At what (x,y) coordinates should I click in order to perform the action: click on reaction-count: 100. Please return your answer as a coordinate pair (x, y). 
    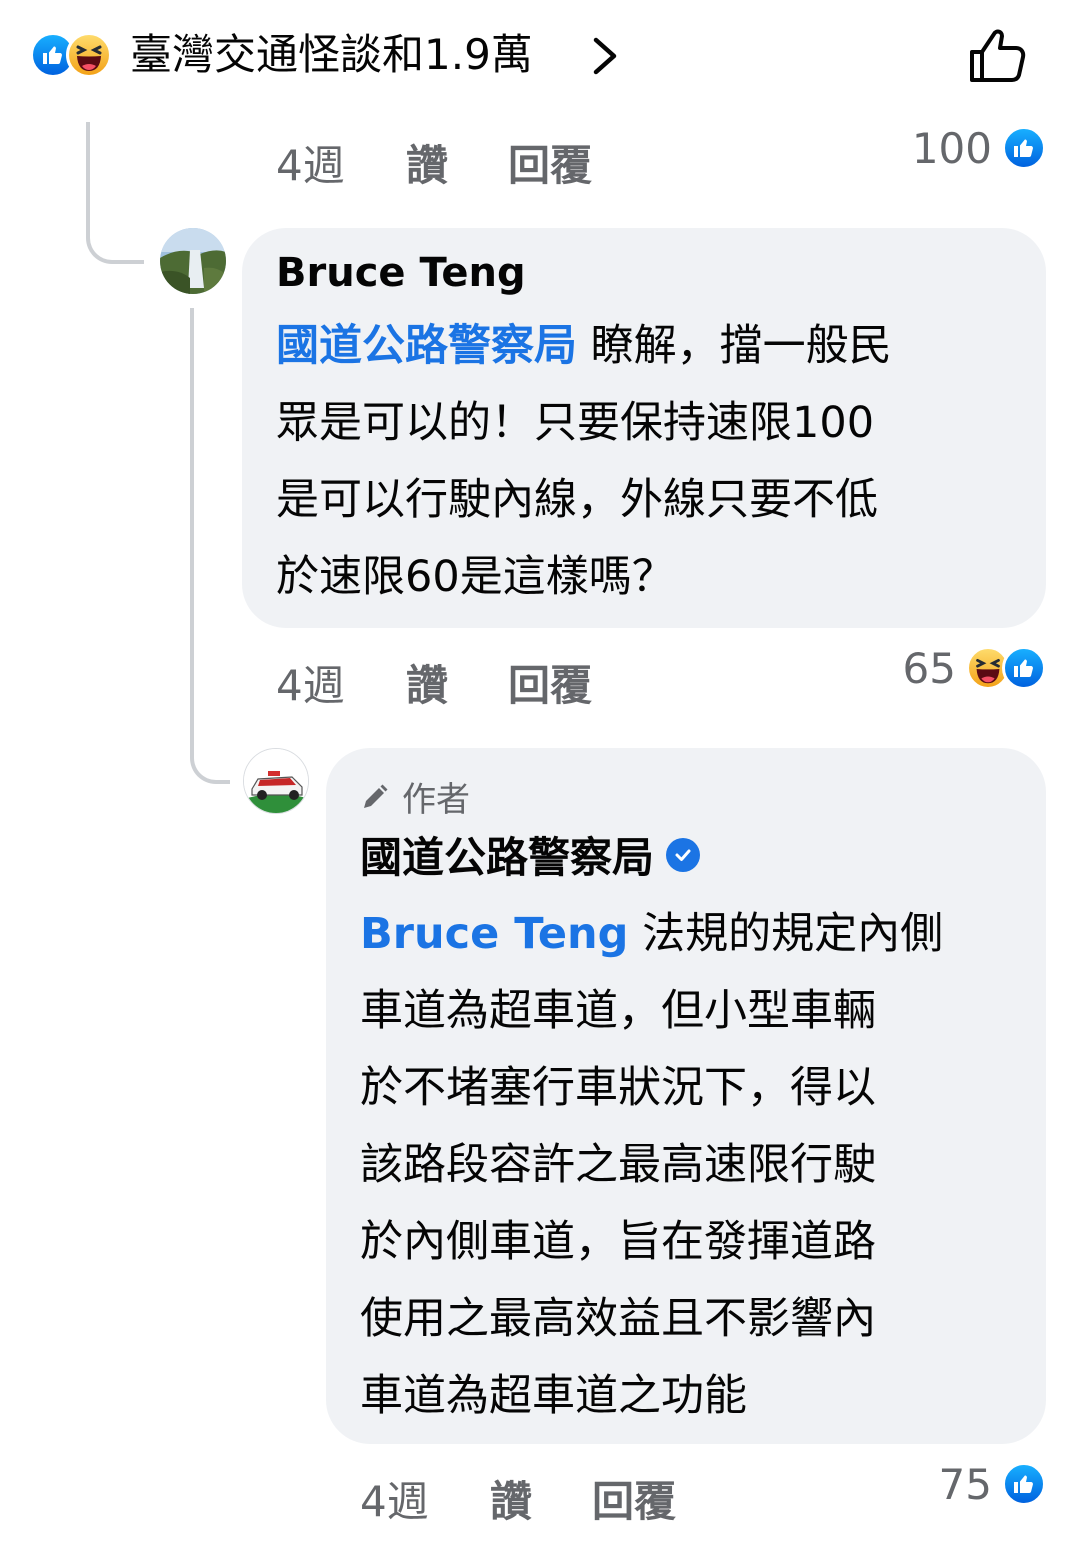
    Looking at the image, I should click on (951, 148).